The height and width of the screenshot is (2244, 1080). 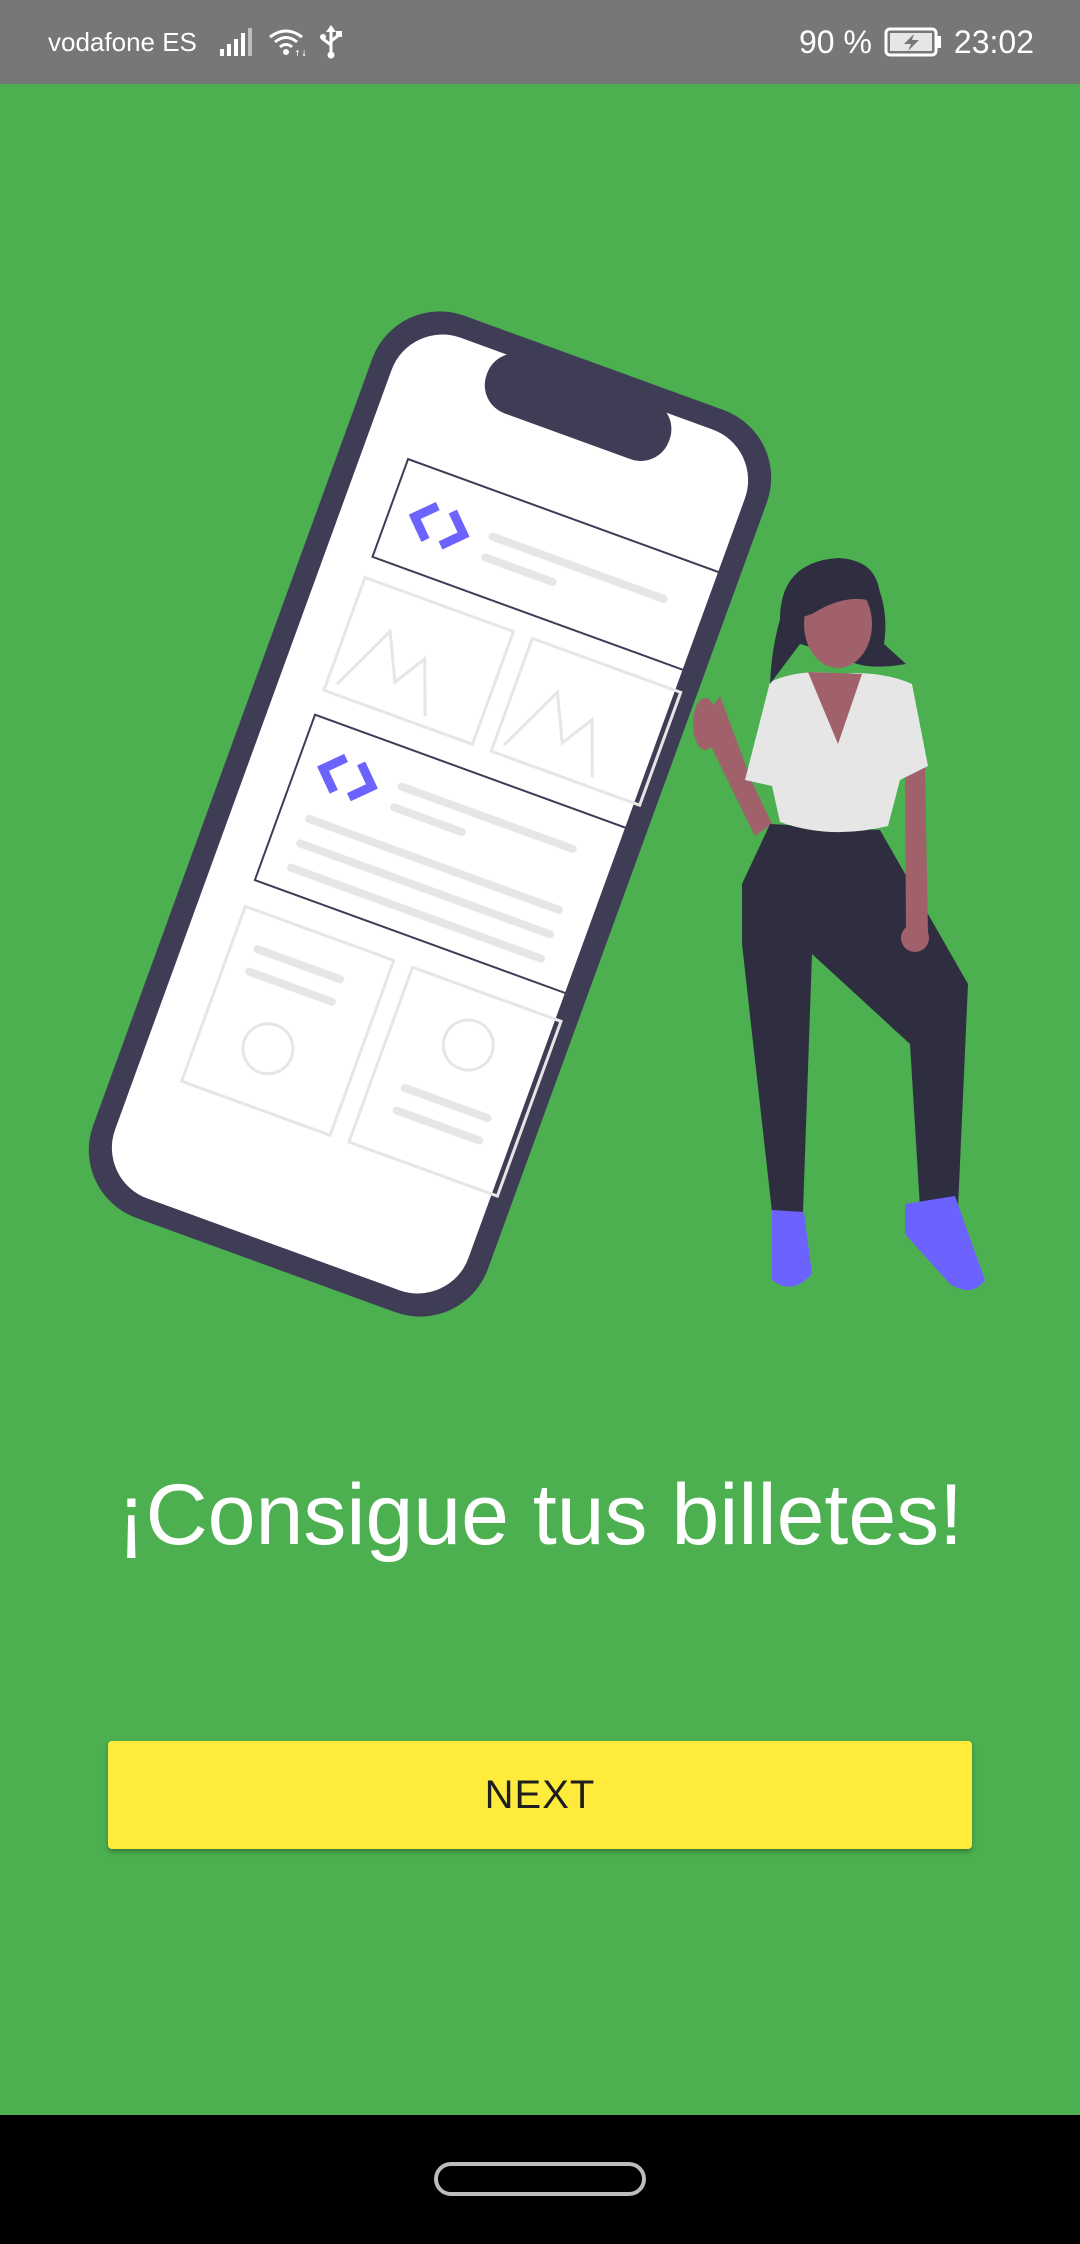 I want to click on next-button: NEXT, so click(x=540, y=1795).